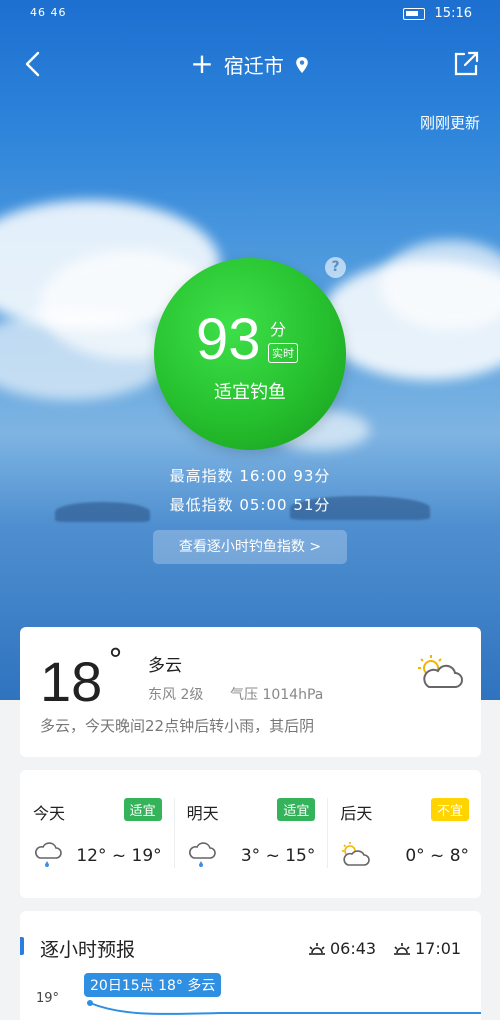  I want to click on location-pin-icon, so click(301, 64).